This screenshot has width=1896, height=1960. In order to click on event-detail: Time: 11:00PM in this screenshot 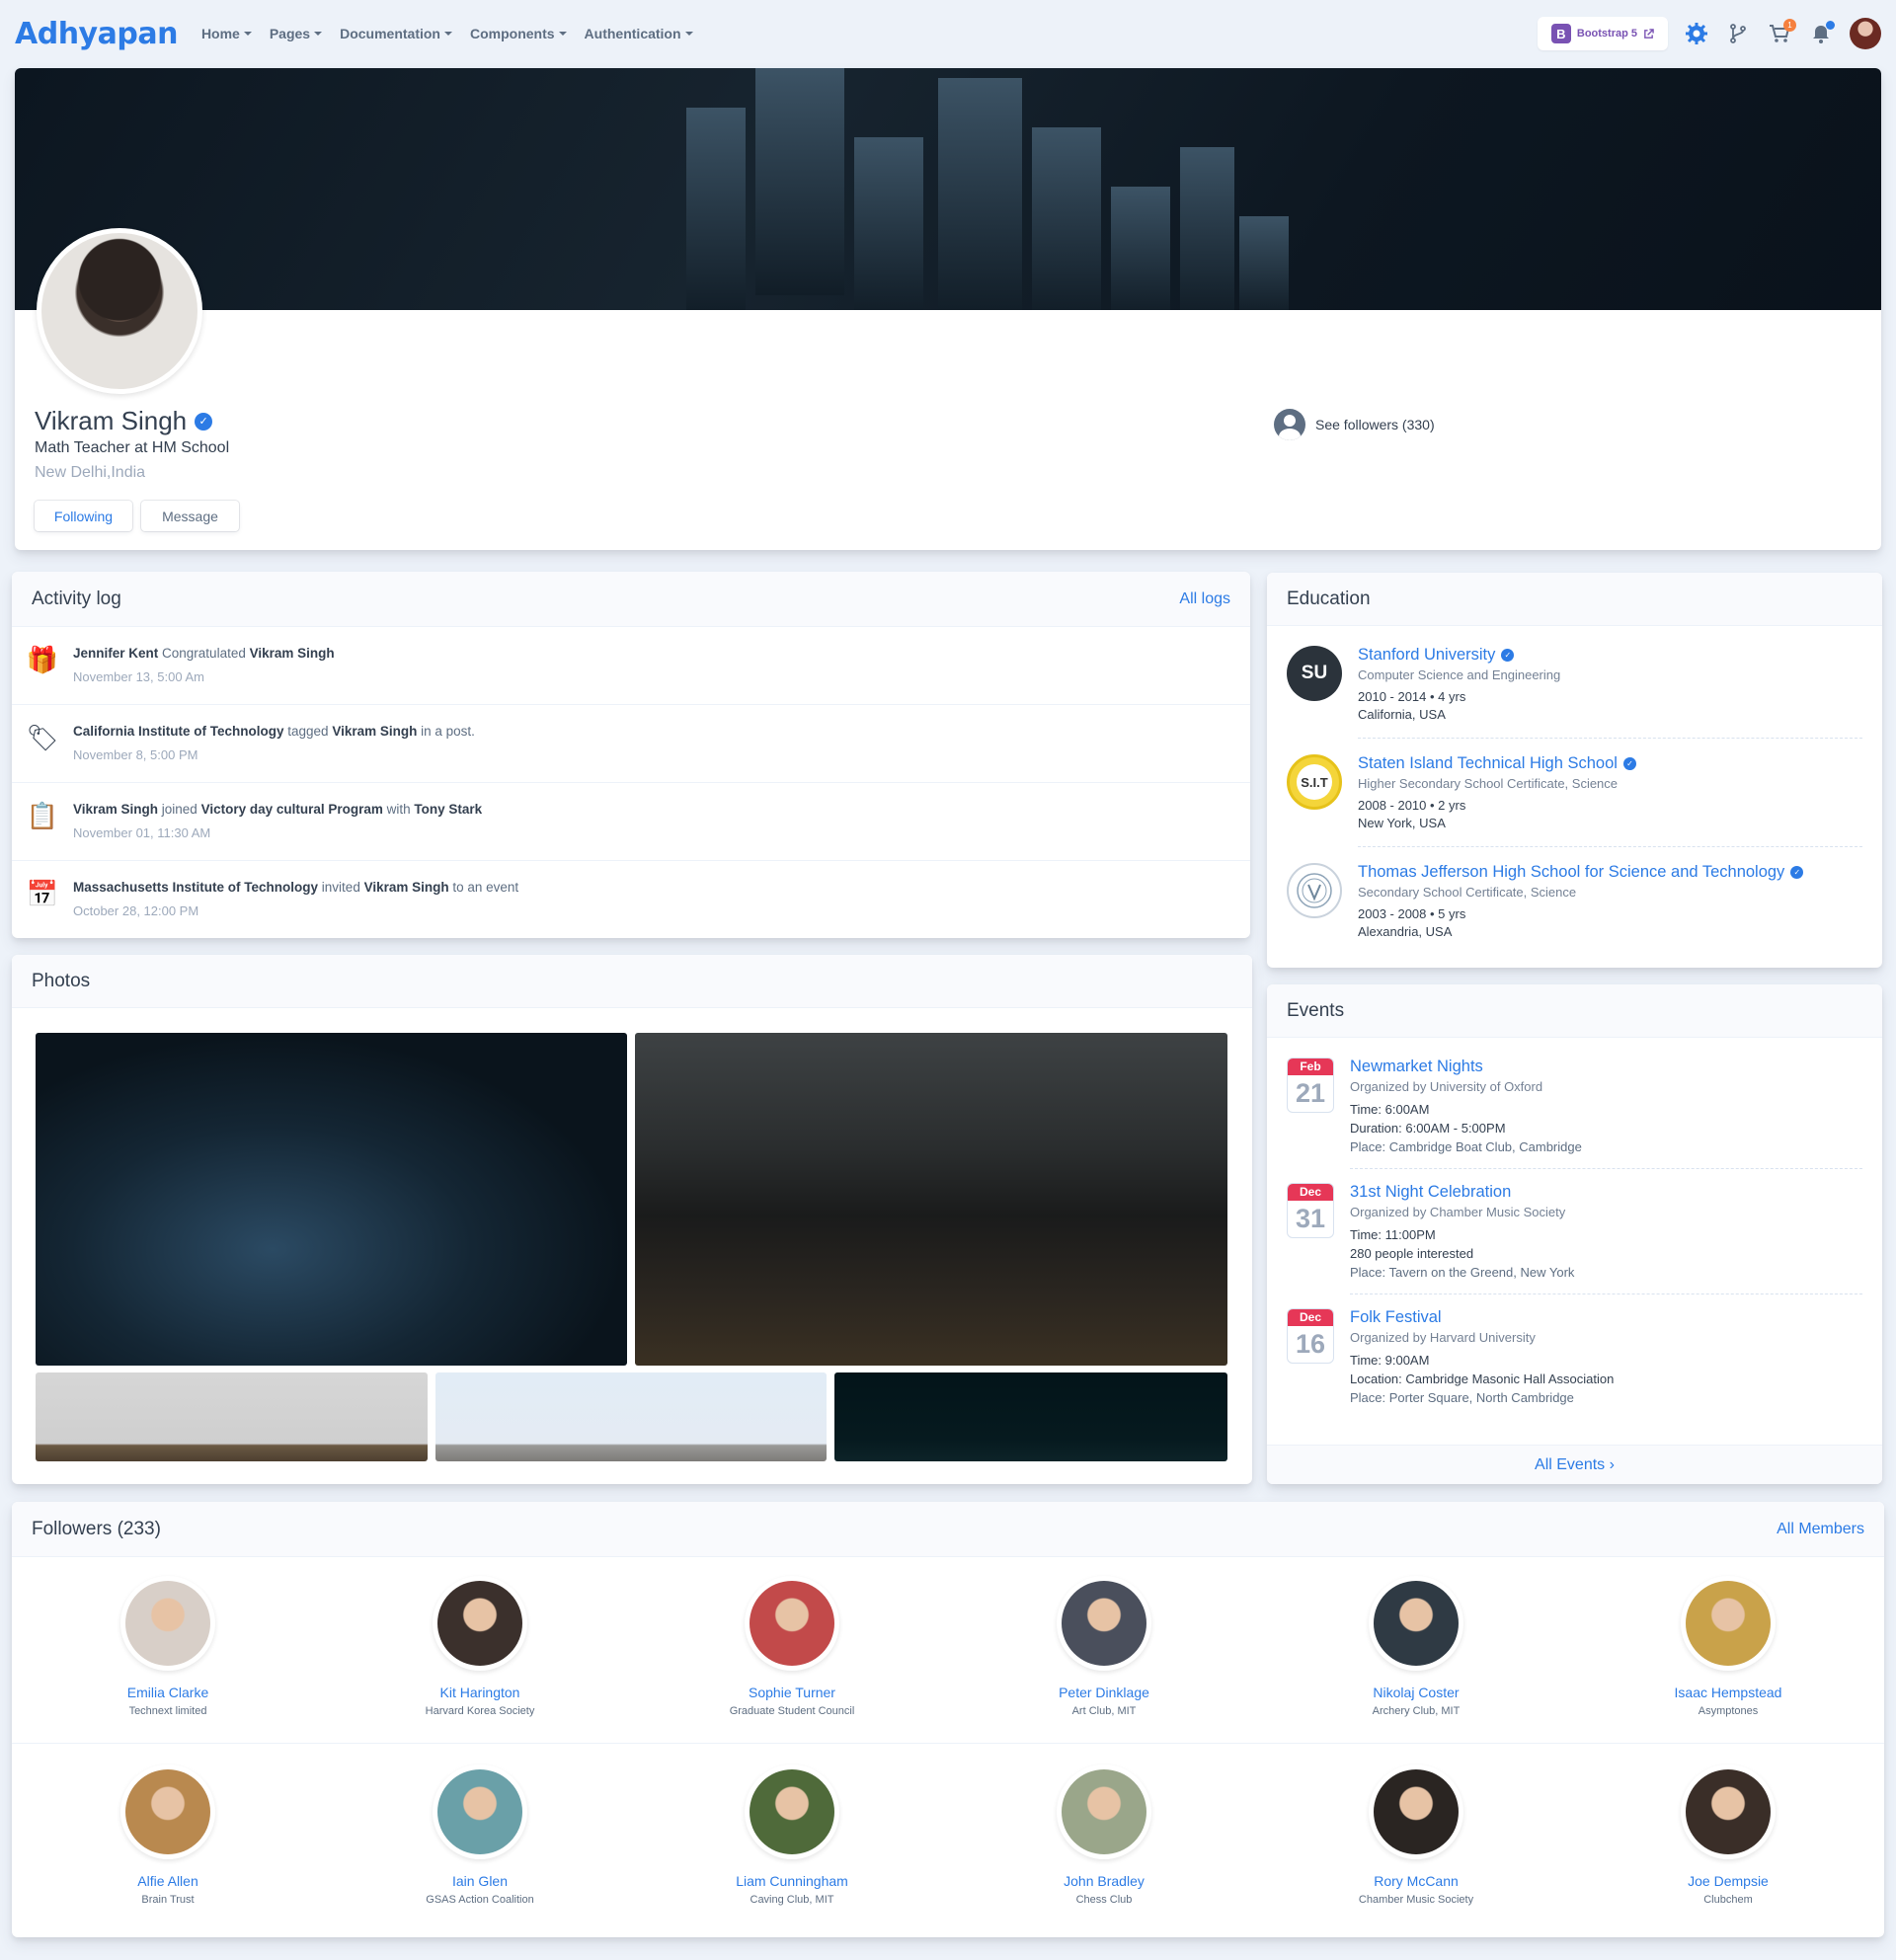, I will do `click(1393, 1234)`.